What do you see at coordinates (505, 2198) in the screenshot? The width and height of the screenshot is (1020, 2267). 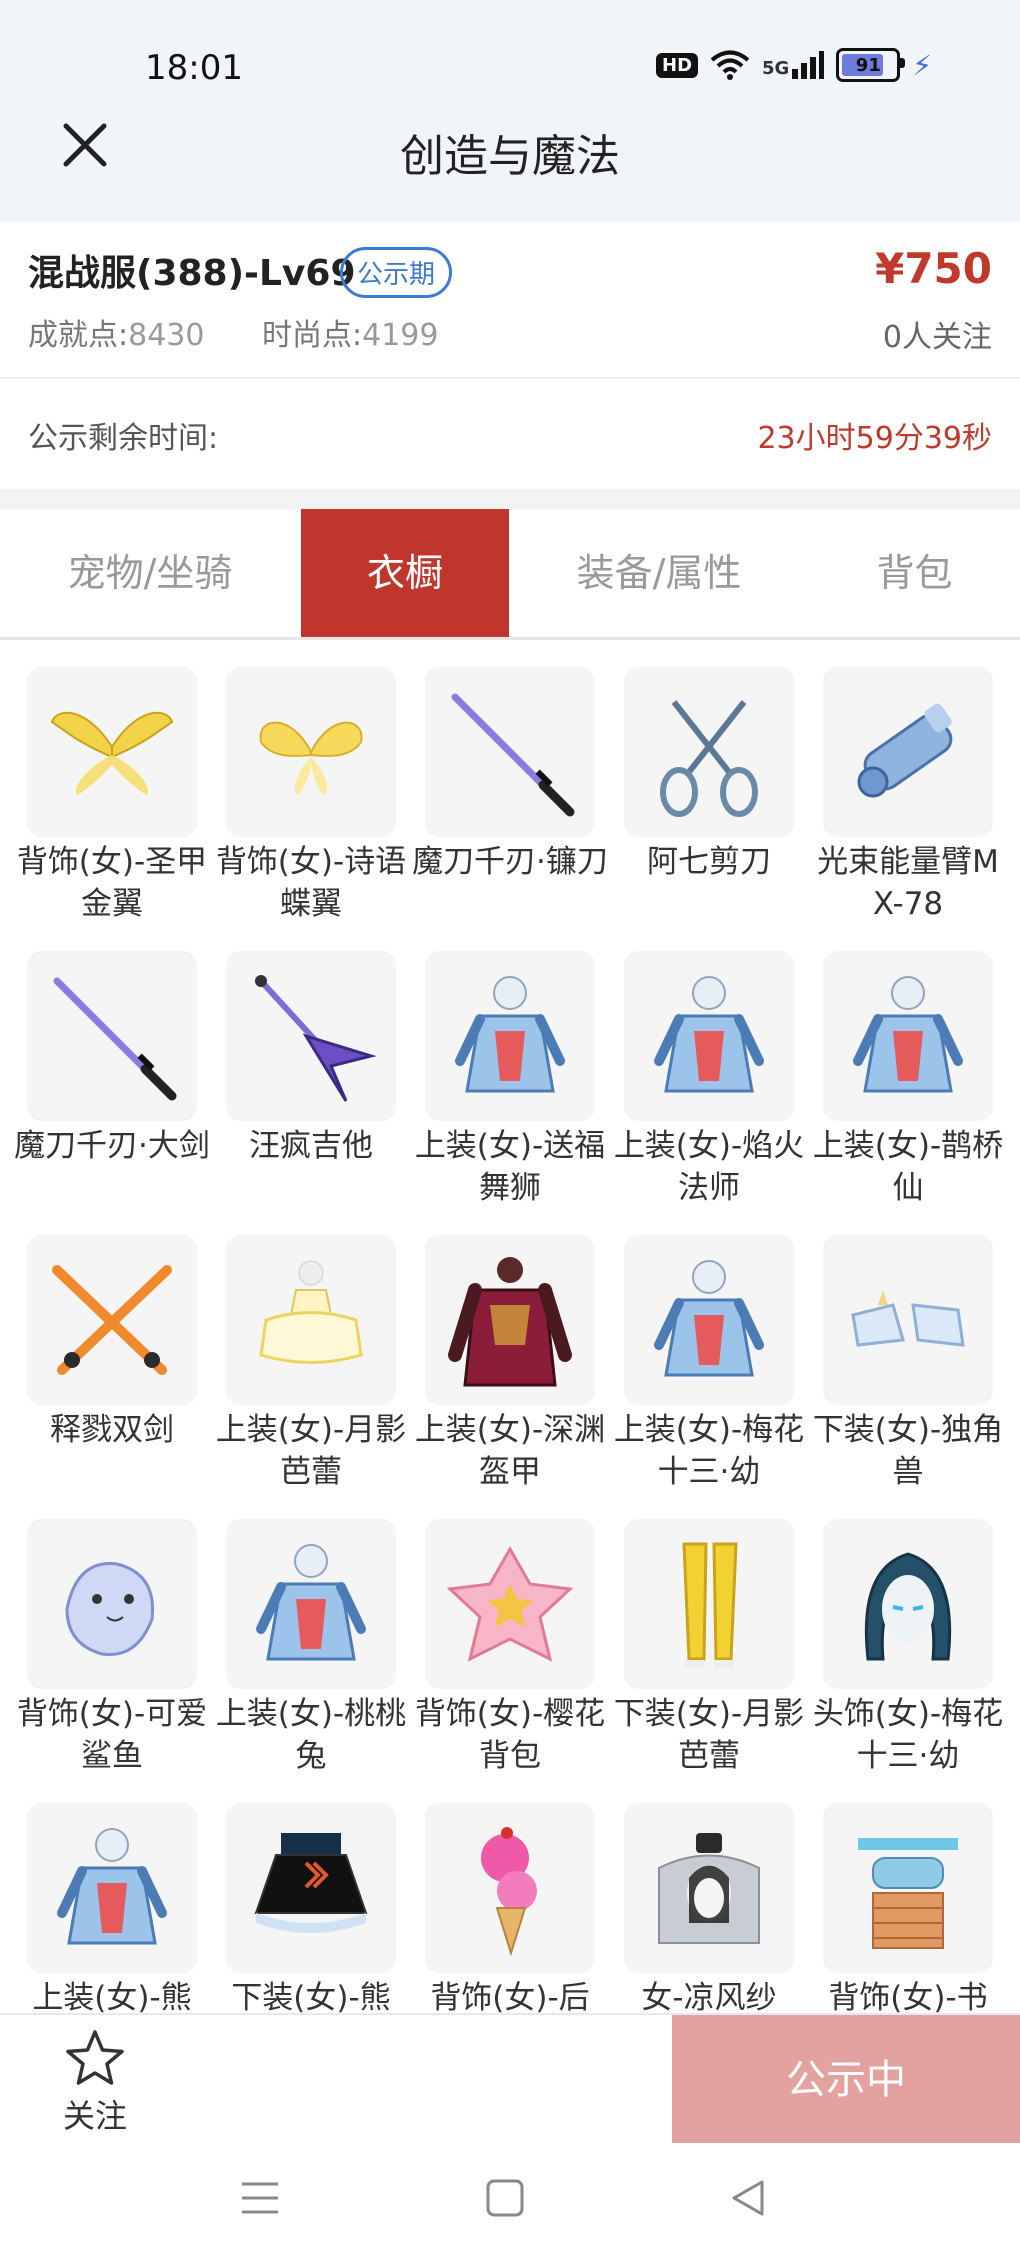 I see `home-icon` at bounding box center [505, 2198].